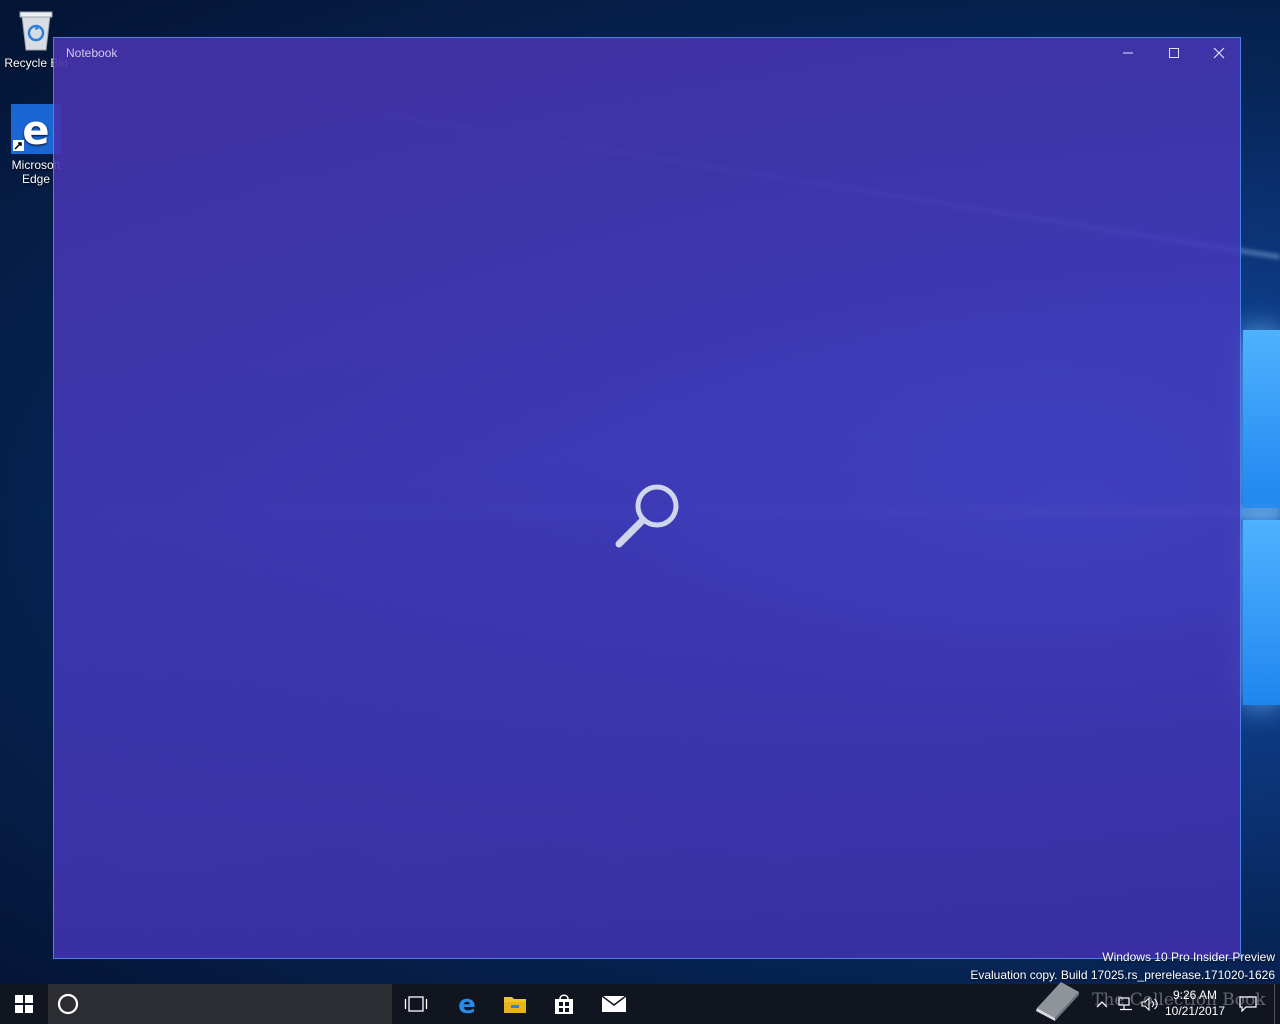 This screenshot has height=1024, width=1280. I want to click on volume-icon, so click(1149, 1004).